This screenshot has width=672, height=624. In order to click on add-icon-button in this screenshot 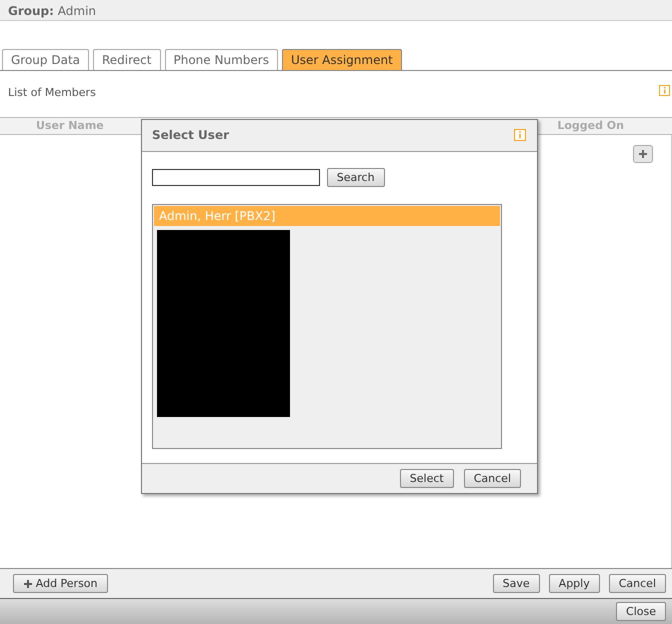, I will do `click(643, 154)`.